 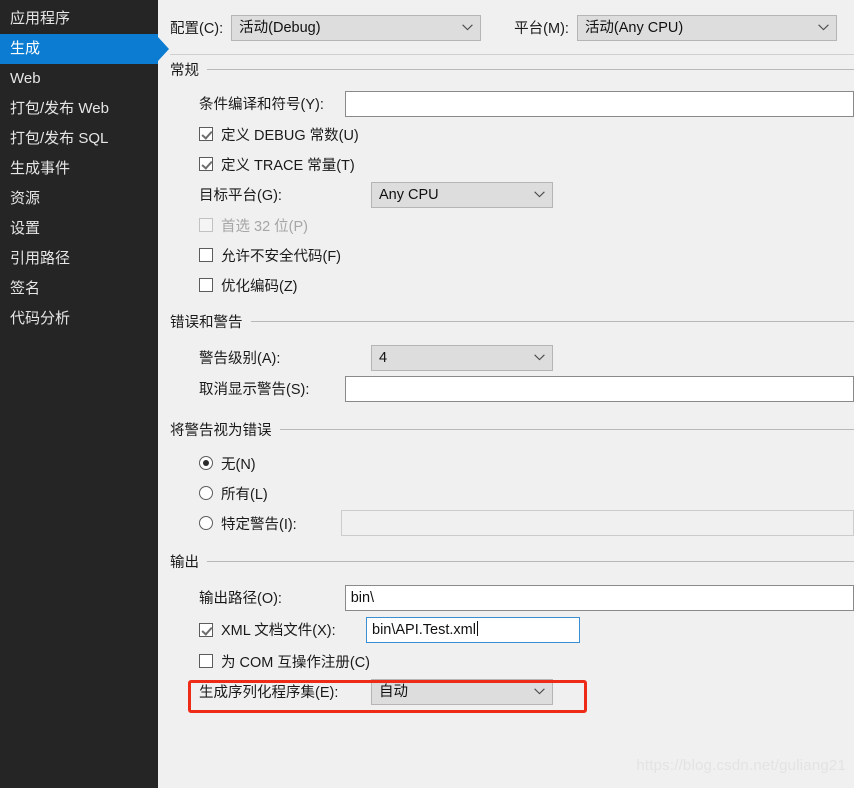 What do you see at coordinates (597, 523) in the screenshot?
I see `warnings-specific-input` at bounding box center [597, 523].